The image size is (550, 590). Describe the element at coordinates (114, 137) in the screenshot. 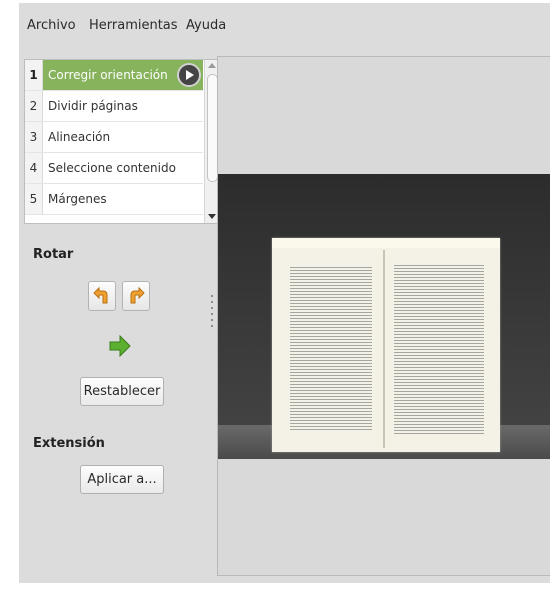

I see `stage-item-alineacion: 3 Alineación` at that location.